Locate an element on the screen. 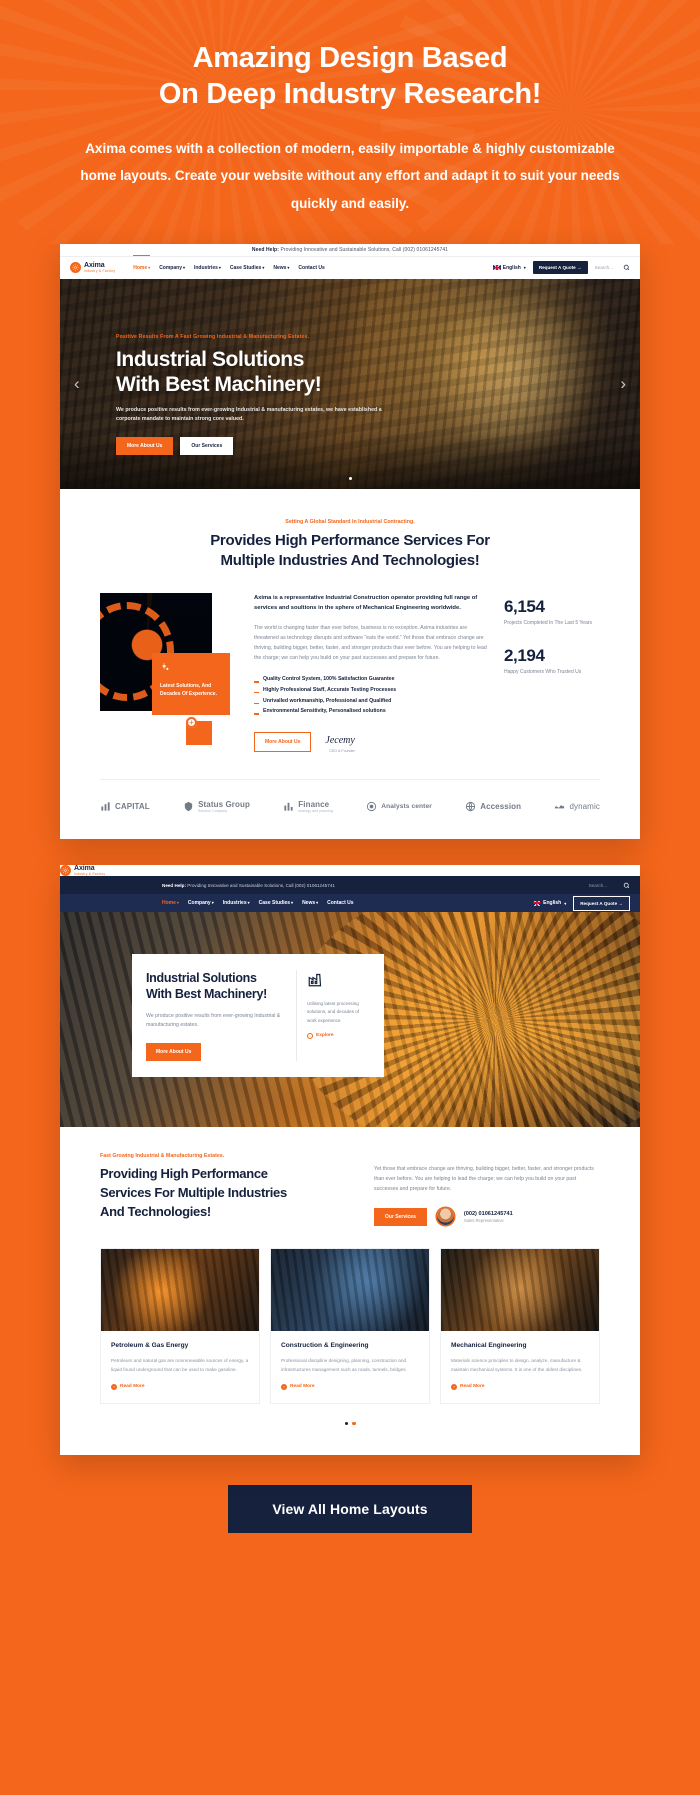 Image resolution: width=700 pixels, height=1795 pixels. page-title-line1: Amazing Design Based is located at coordinates (350, 58).